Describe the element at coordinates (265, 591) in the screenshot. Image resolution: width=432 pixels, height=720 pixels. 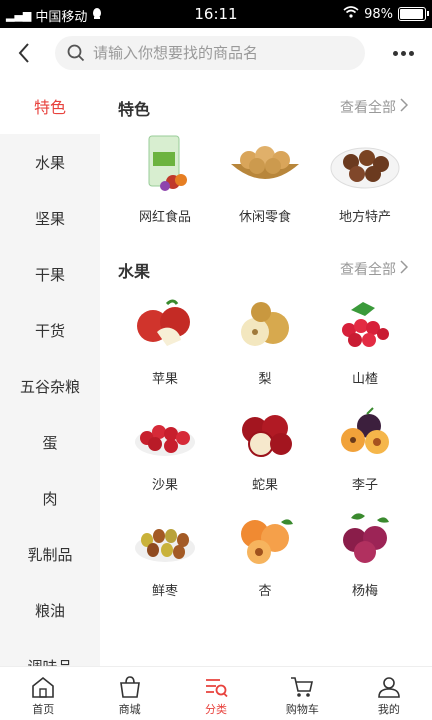
I see `category-item-label: 杏` at that location.